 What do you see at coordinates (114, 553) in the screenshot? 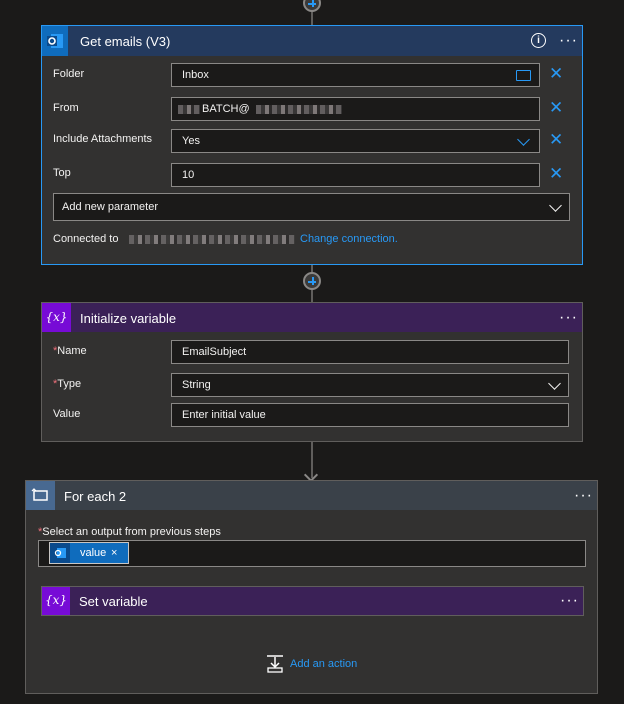
I see `remove-token-icon: ×` at bounding box center [114, 553].